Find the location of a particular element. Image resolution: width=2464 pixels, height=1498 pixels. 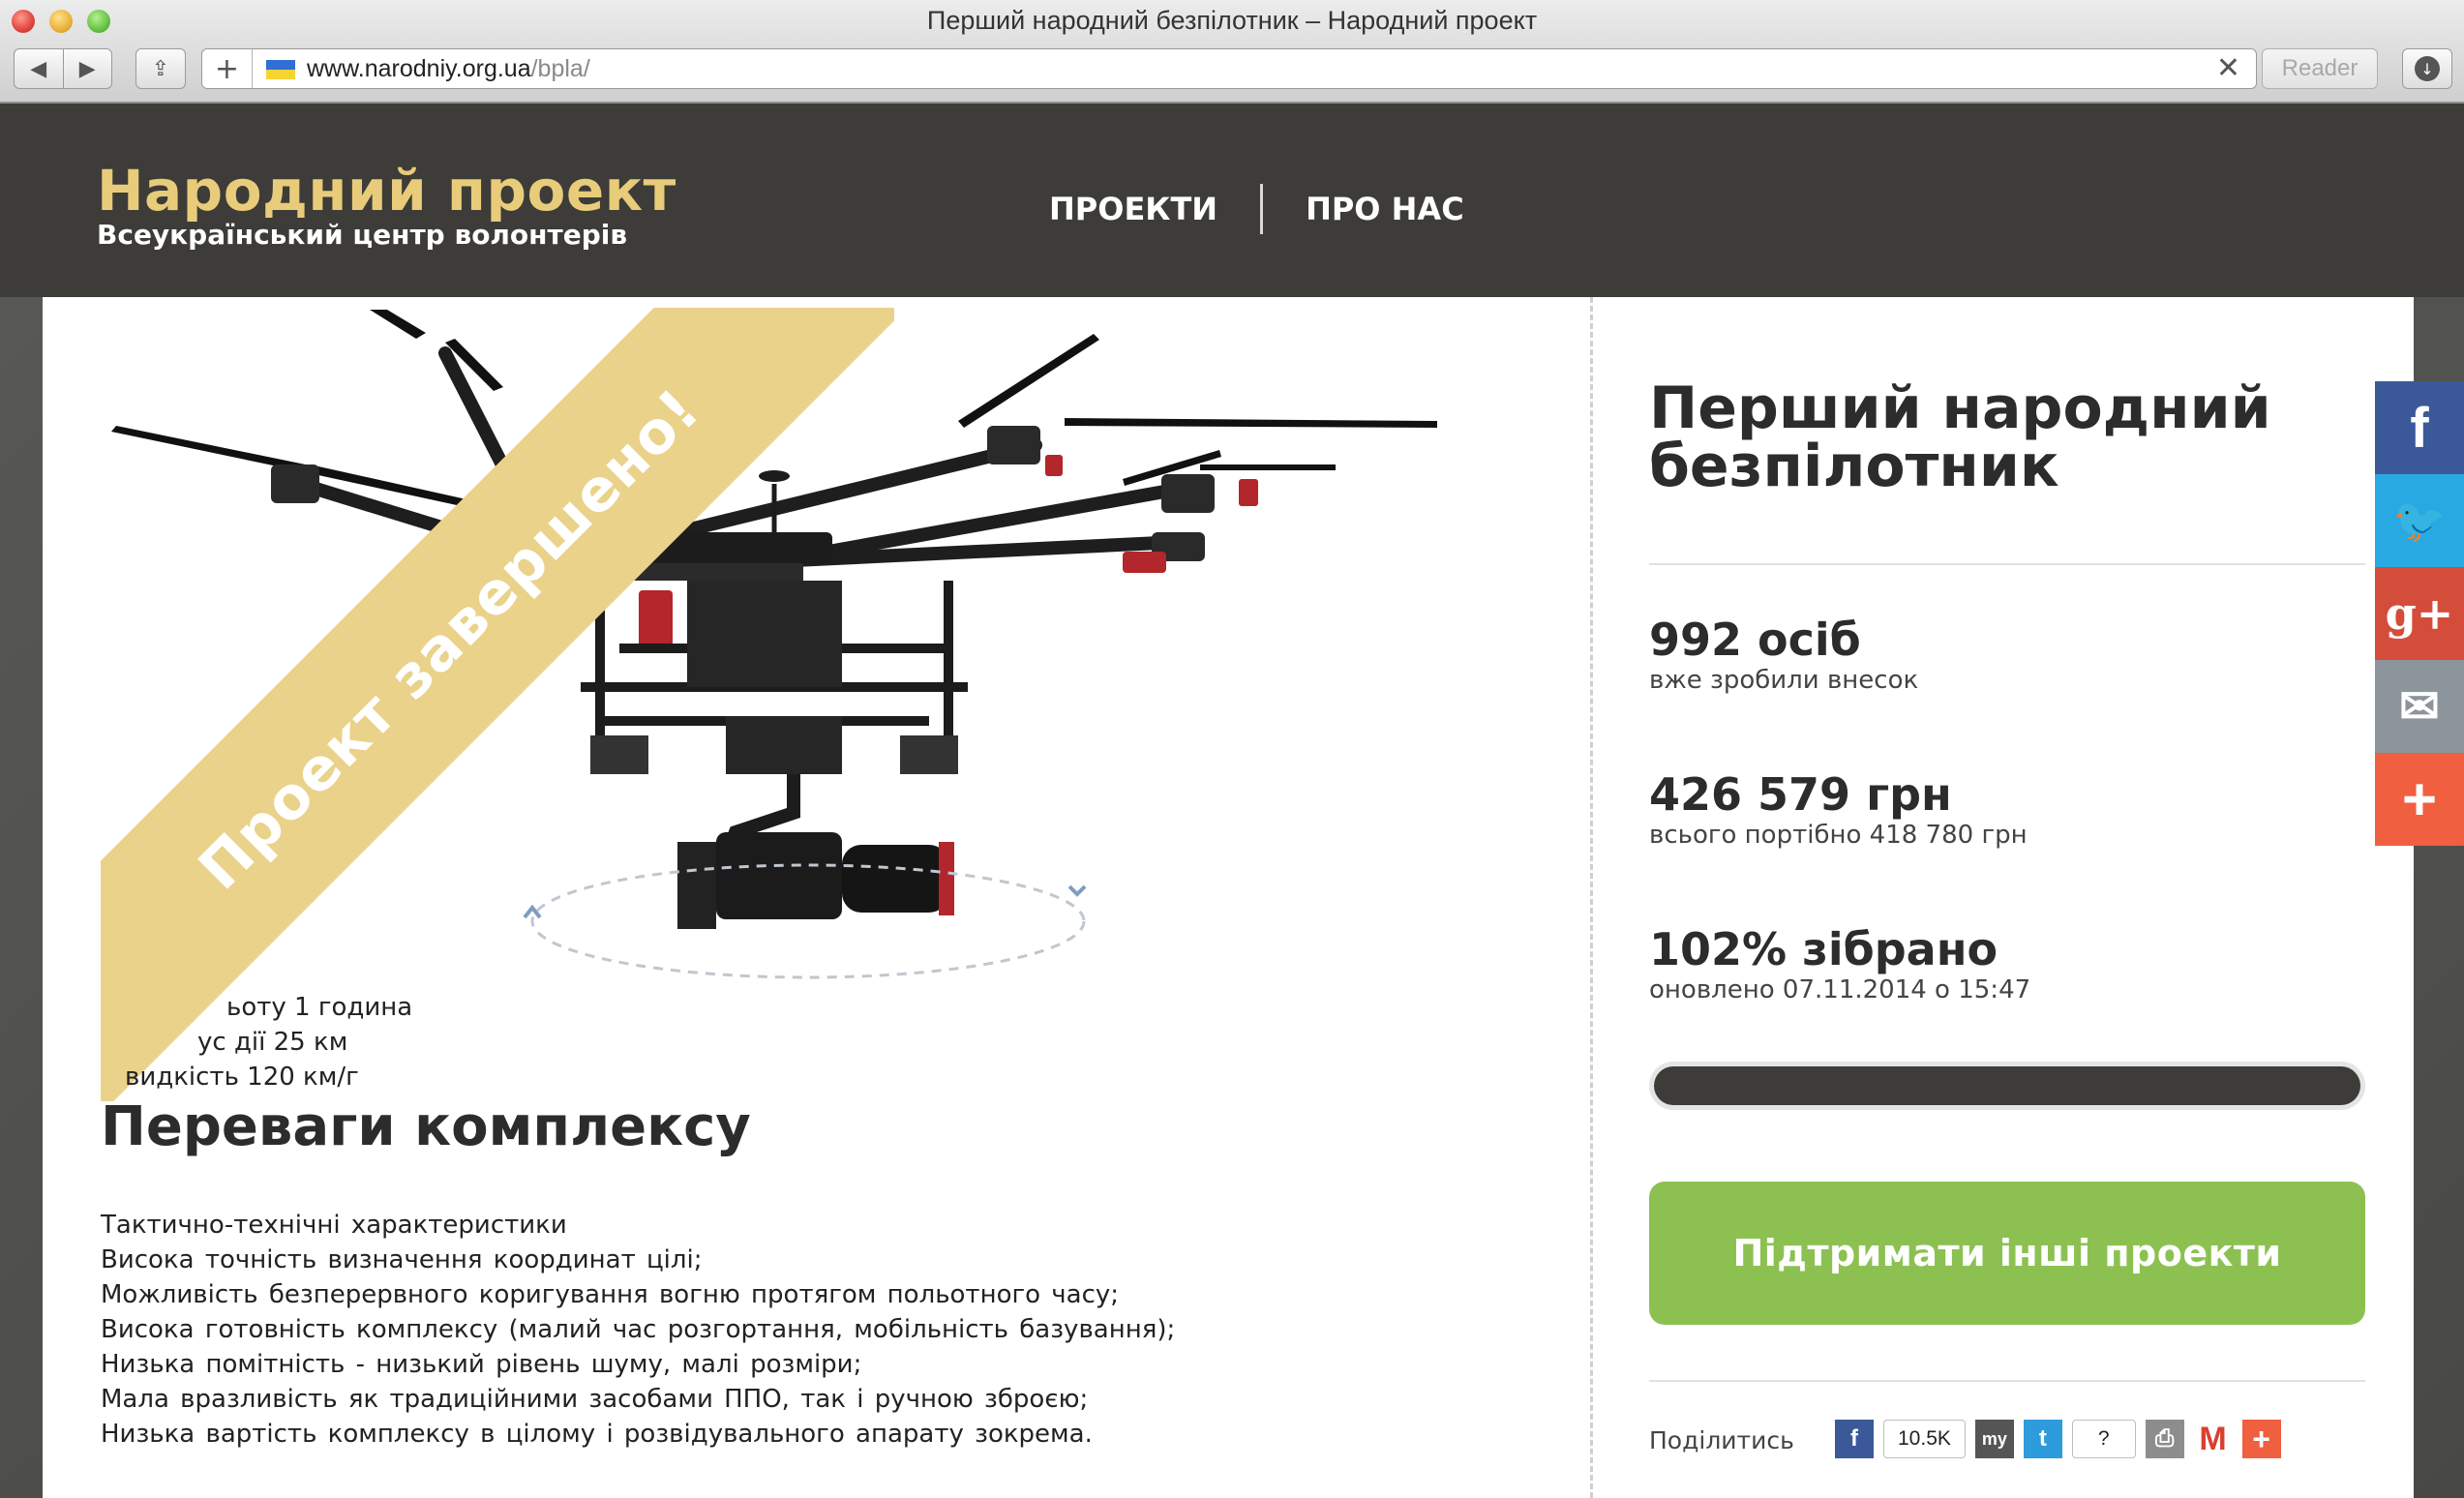

updated-timestamp: оновлено 07.11.2014 о 15:47 is located at coordinates (1840, 989).